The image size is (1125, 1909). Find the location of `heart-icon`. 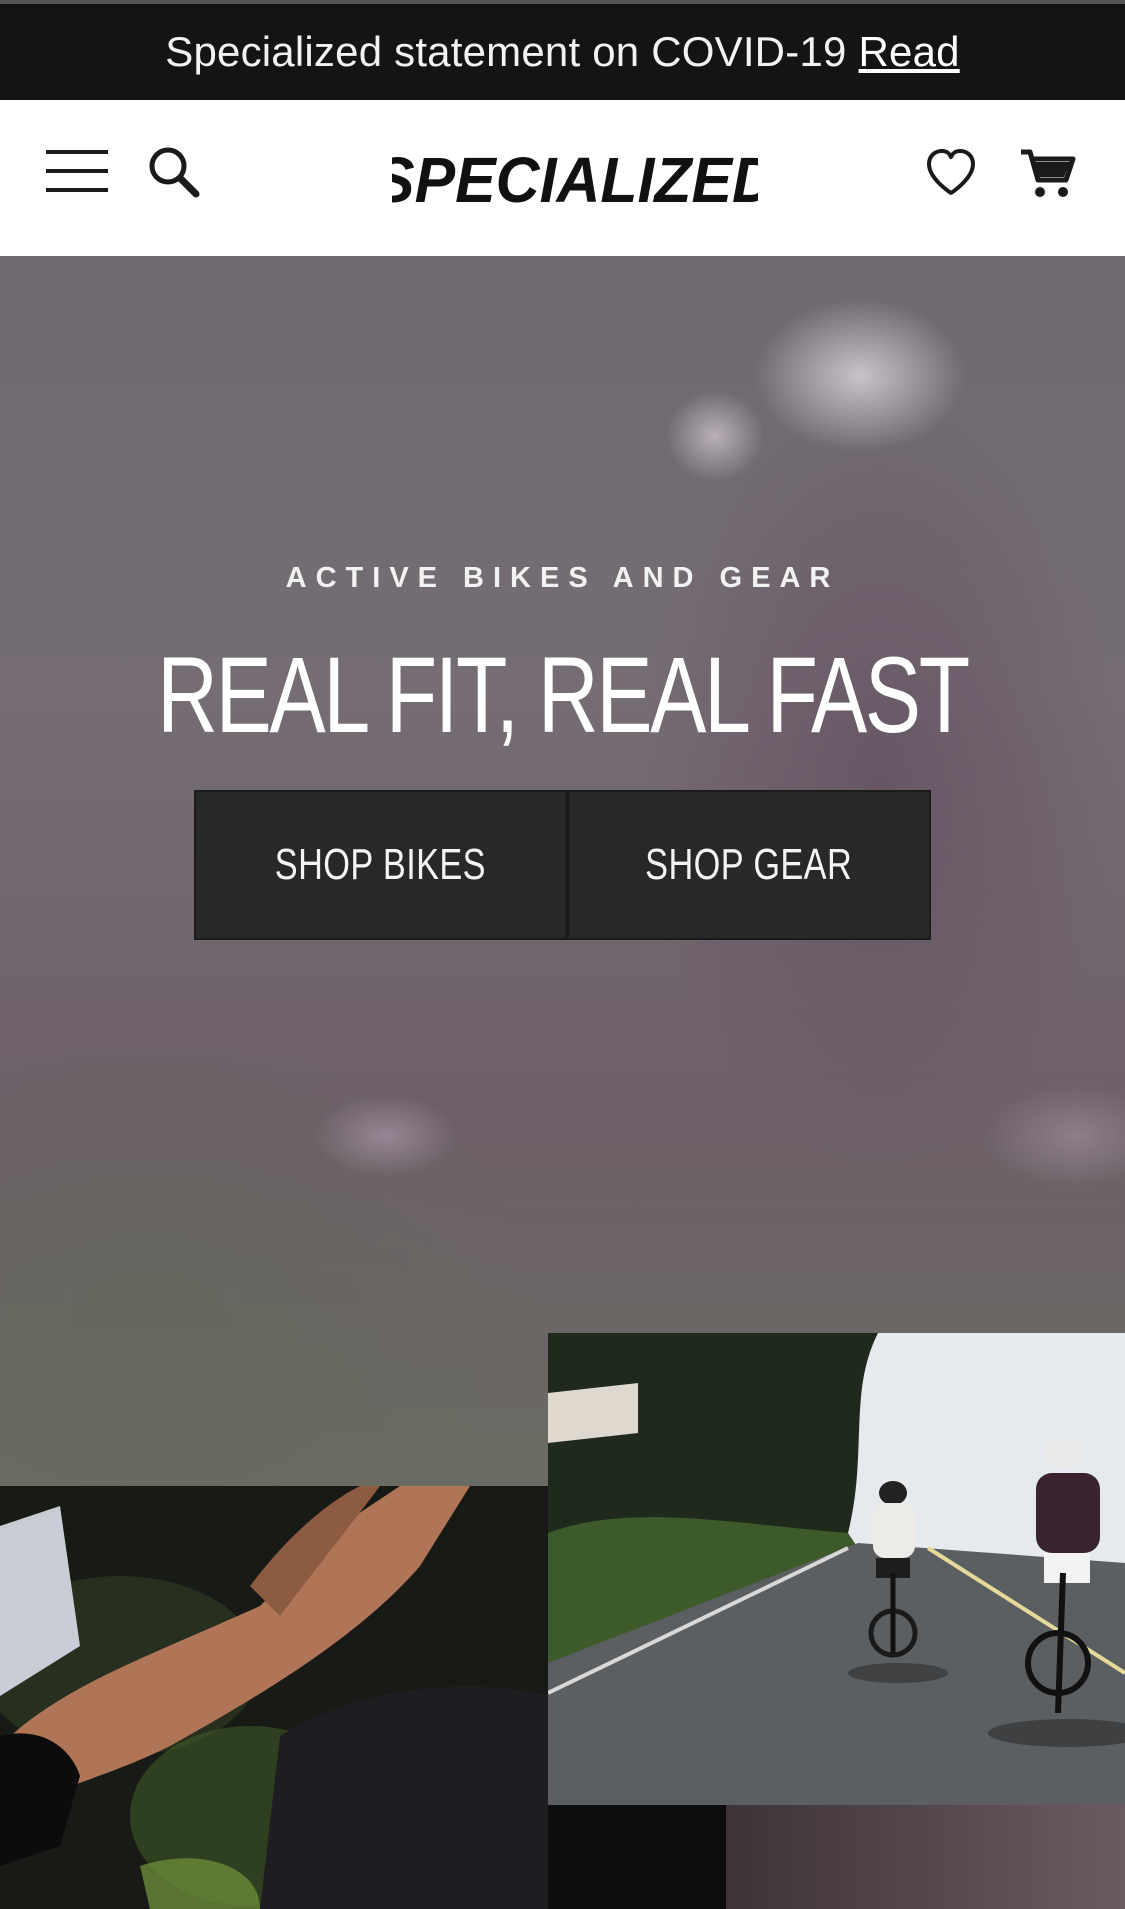

heart-icon is located at coordinates (951, 173).